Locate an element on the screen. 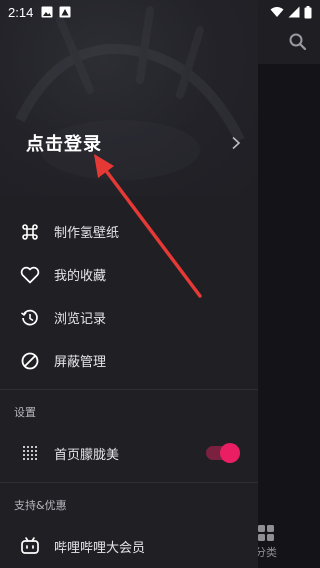 This screenshot has width=320, height=568. gallery-notification-icon is located at coordinates (65, 12).